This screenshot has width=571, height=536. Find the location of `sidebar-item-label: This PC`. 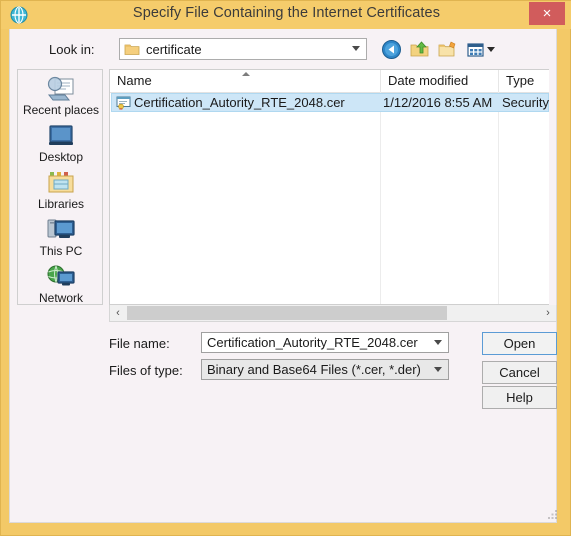

sidebar-item-label: This PC is located at coordinates (61, 251).